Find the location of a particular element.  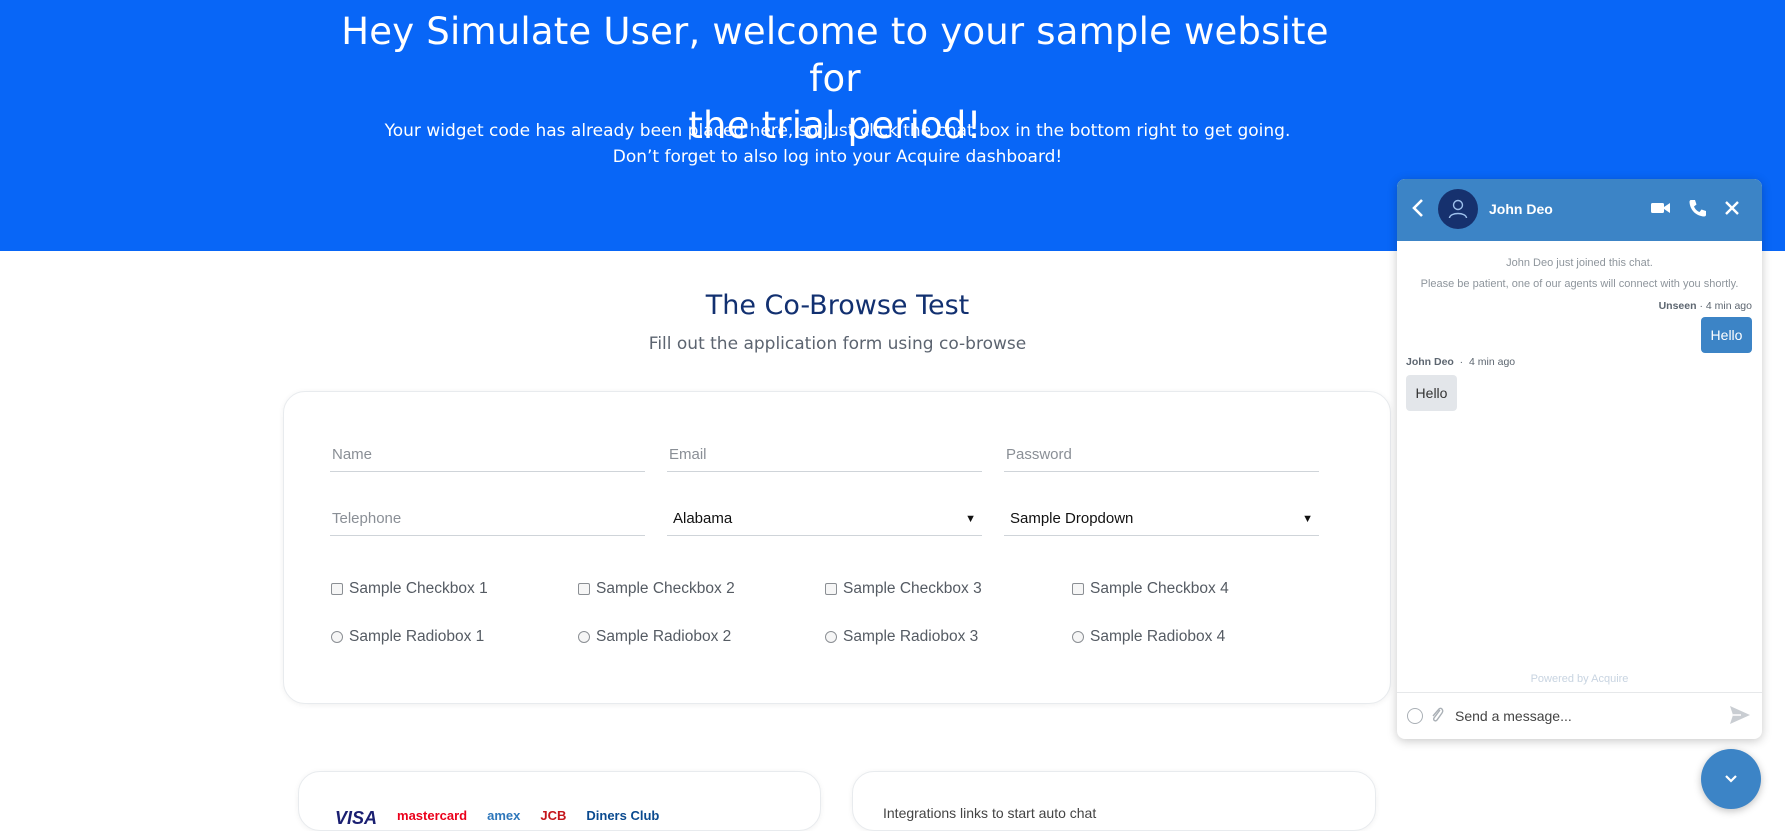

paperclip-icon is located at coordinates (1437, 717).